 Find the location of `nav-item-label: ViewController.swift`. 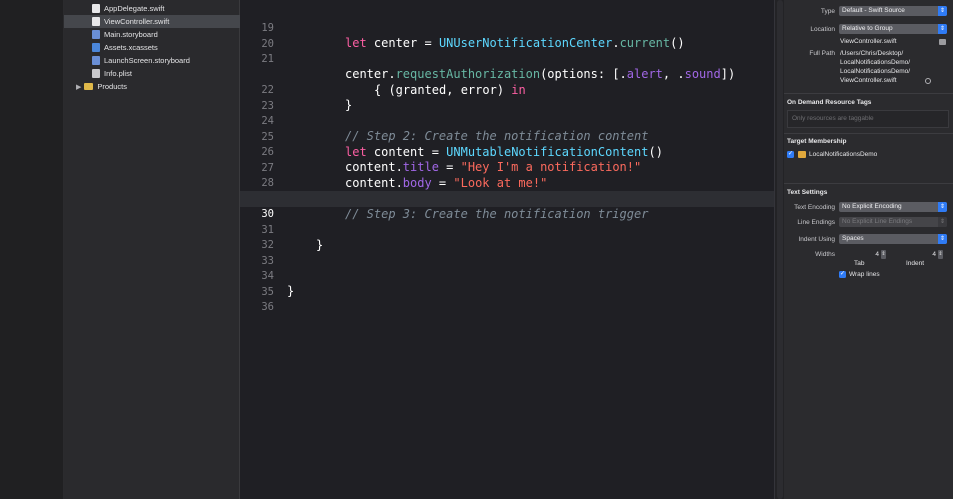

nav-item-label: ViewController.swift is located at coordinates (137, 21).